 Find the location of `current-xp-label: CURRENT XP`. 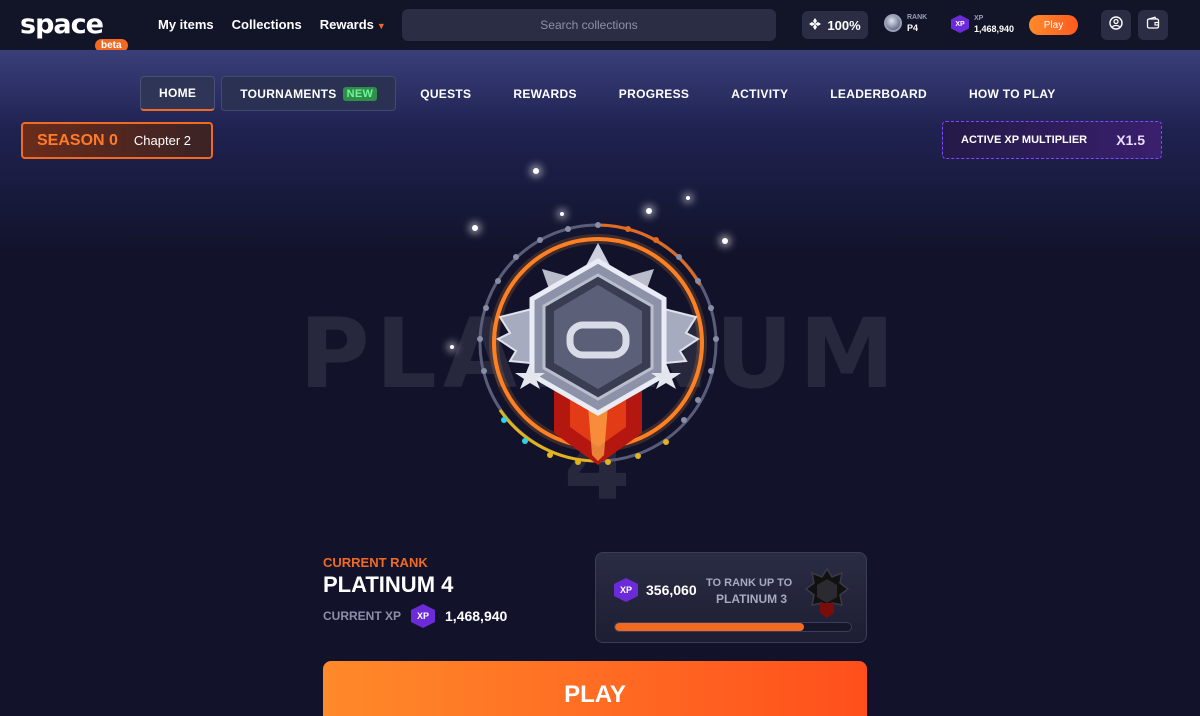

current-xp-label: CURRENT XP is located at coordinates (362, 616).